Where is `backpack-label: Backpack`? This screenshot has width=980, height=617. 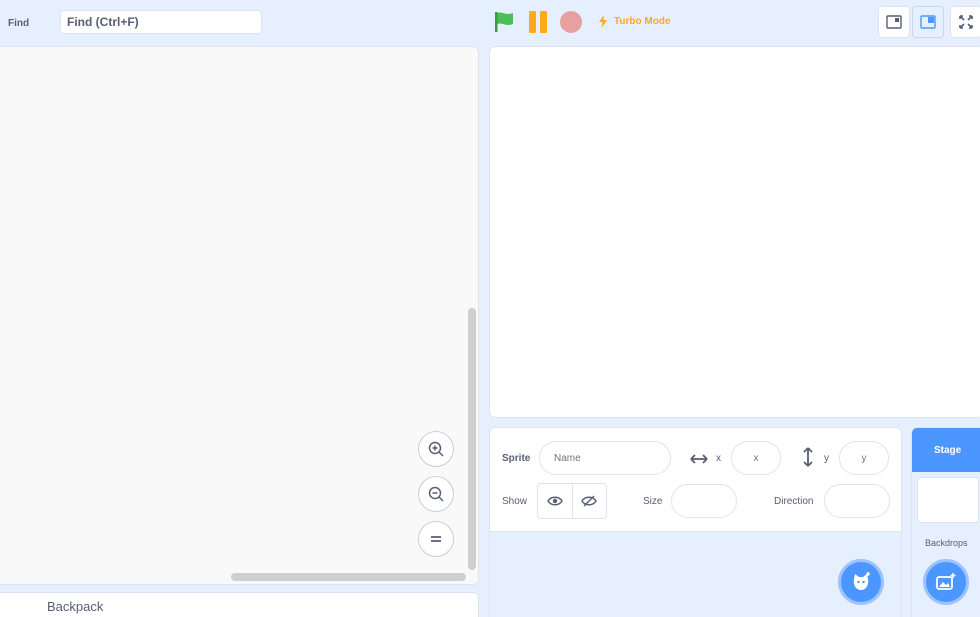 backpack-label: Backpack is located at coordinates (75, 606).